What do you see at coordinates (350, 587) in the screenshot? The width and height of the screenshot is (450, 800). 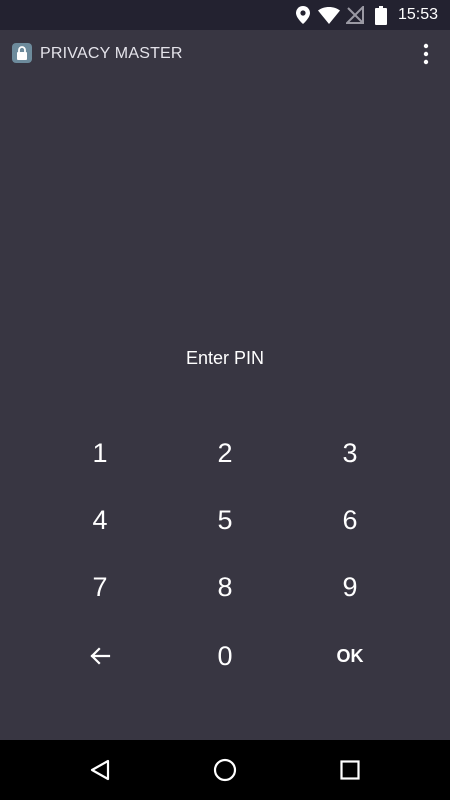 I see `key-9: 9` at bounding box center [350, 587].